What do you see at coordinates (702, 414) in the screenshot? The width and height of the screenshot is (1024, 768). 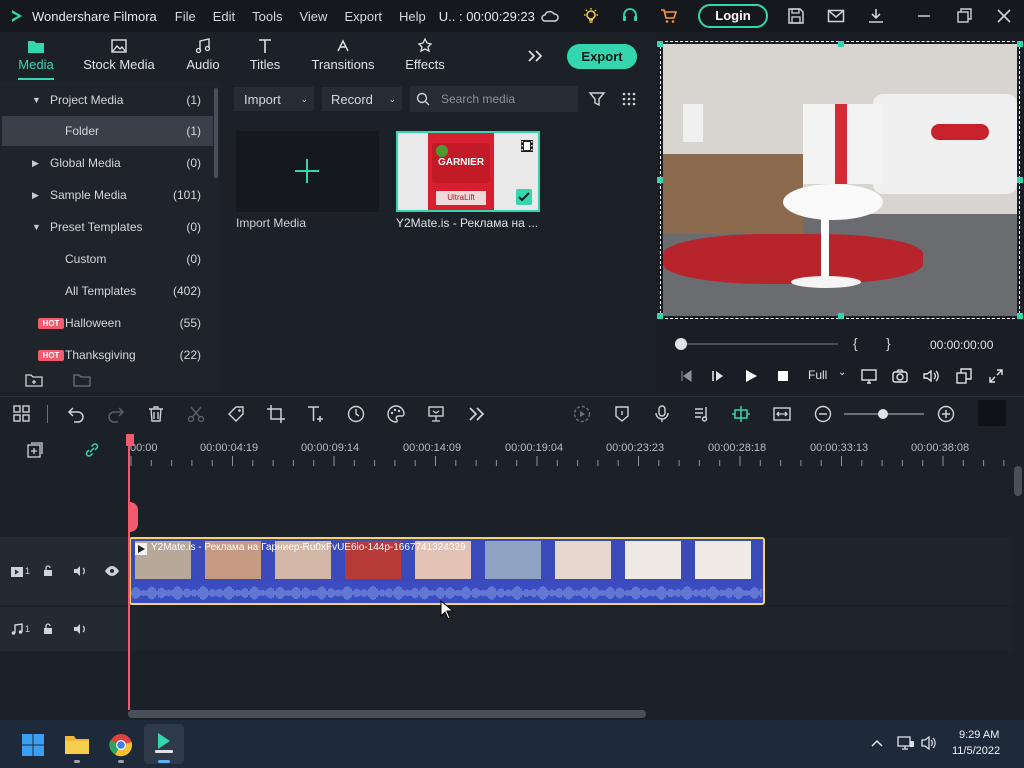 I see `audio-mixer-icon` at bounding box center [702, 414].